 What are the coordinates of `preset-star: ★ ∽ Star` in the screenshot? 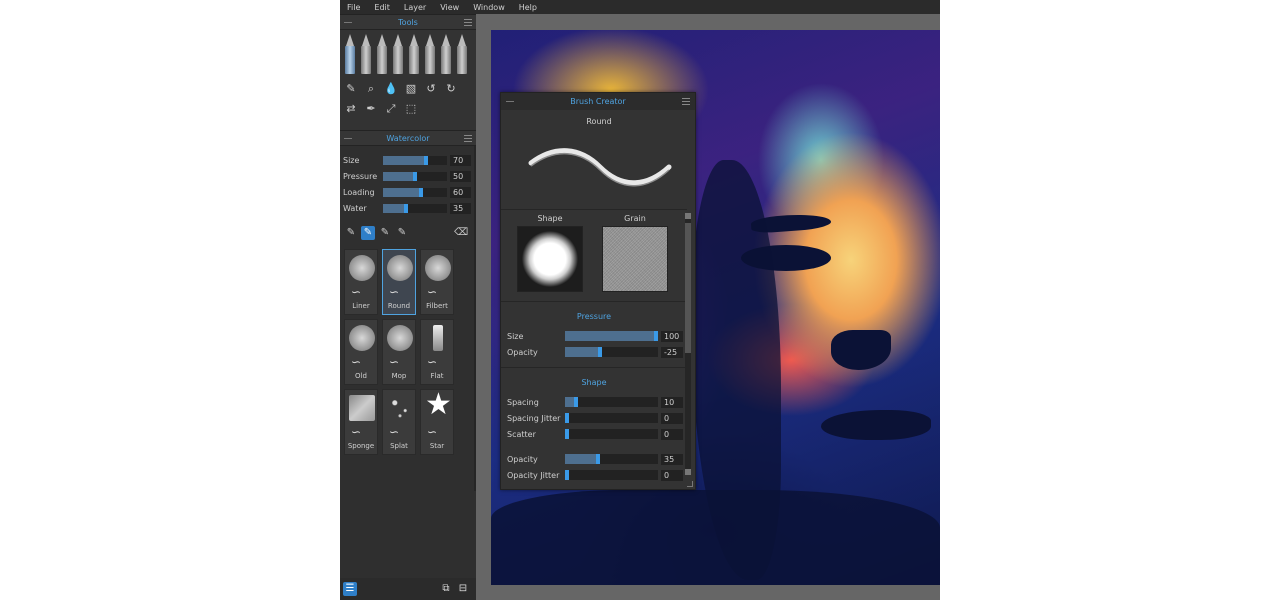 It's located at (437, 422).